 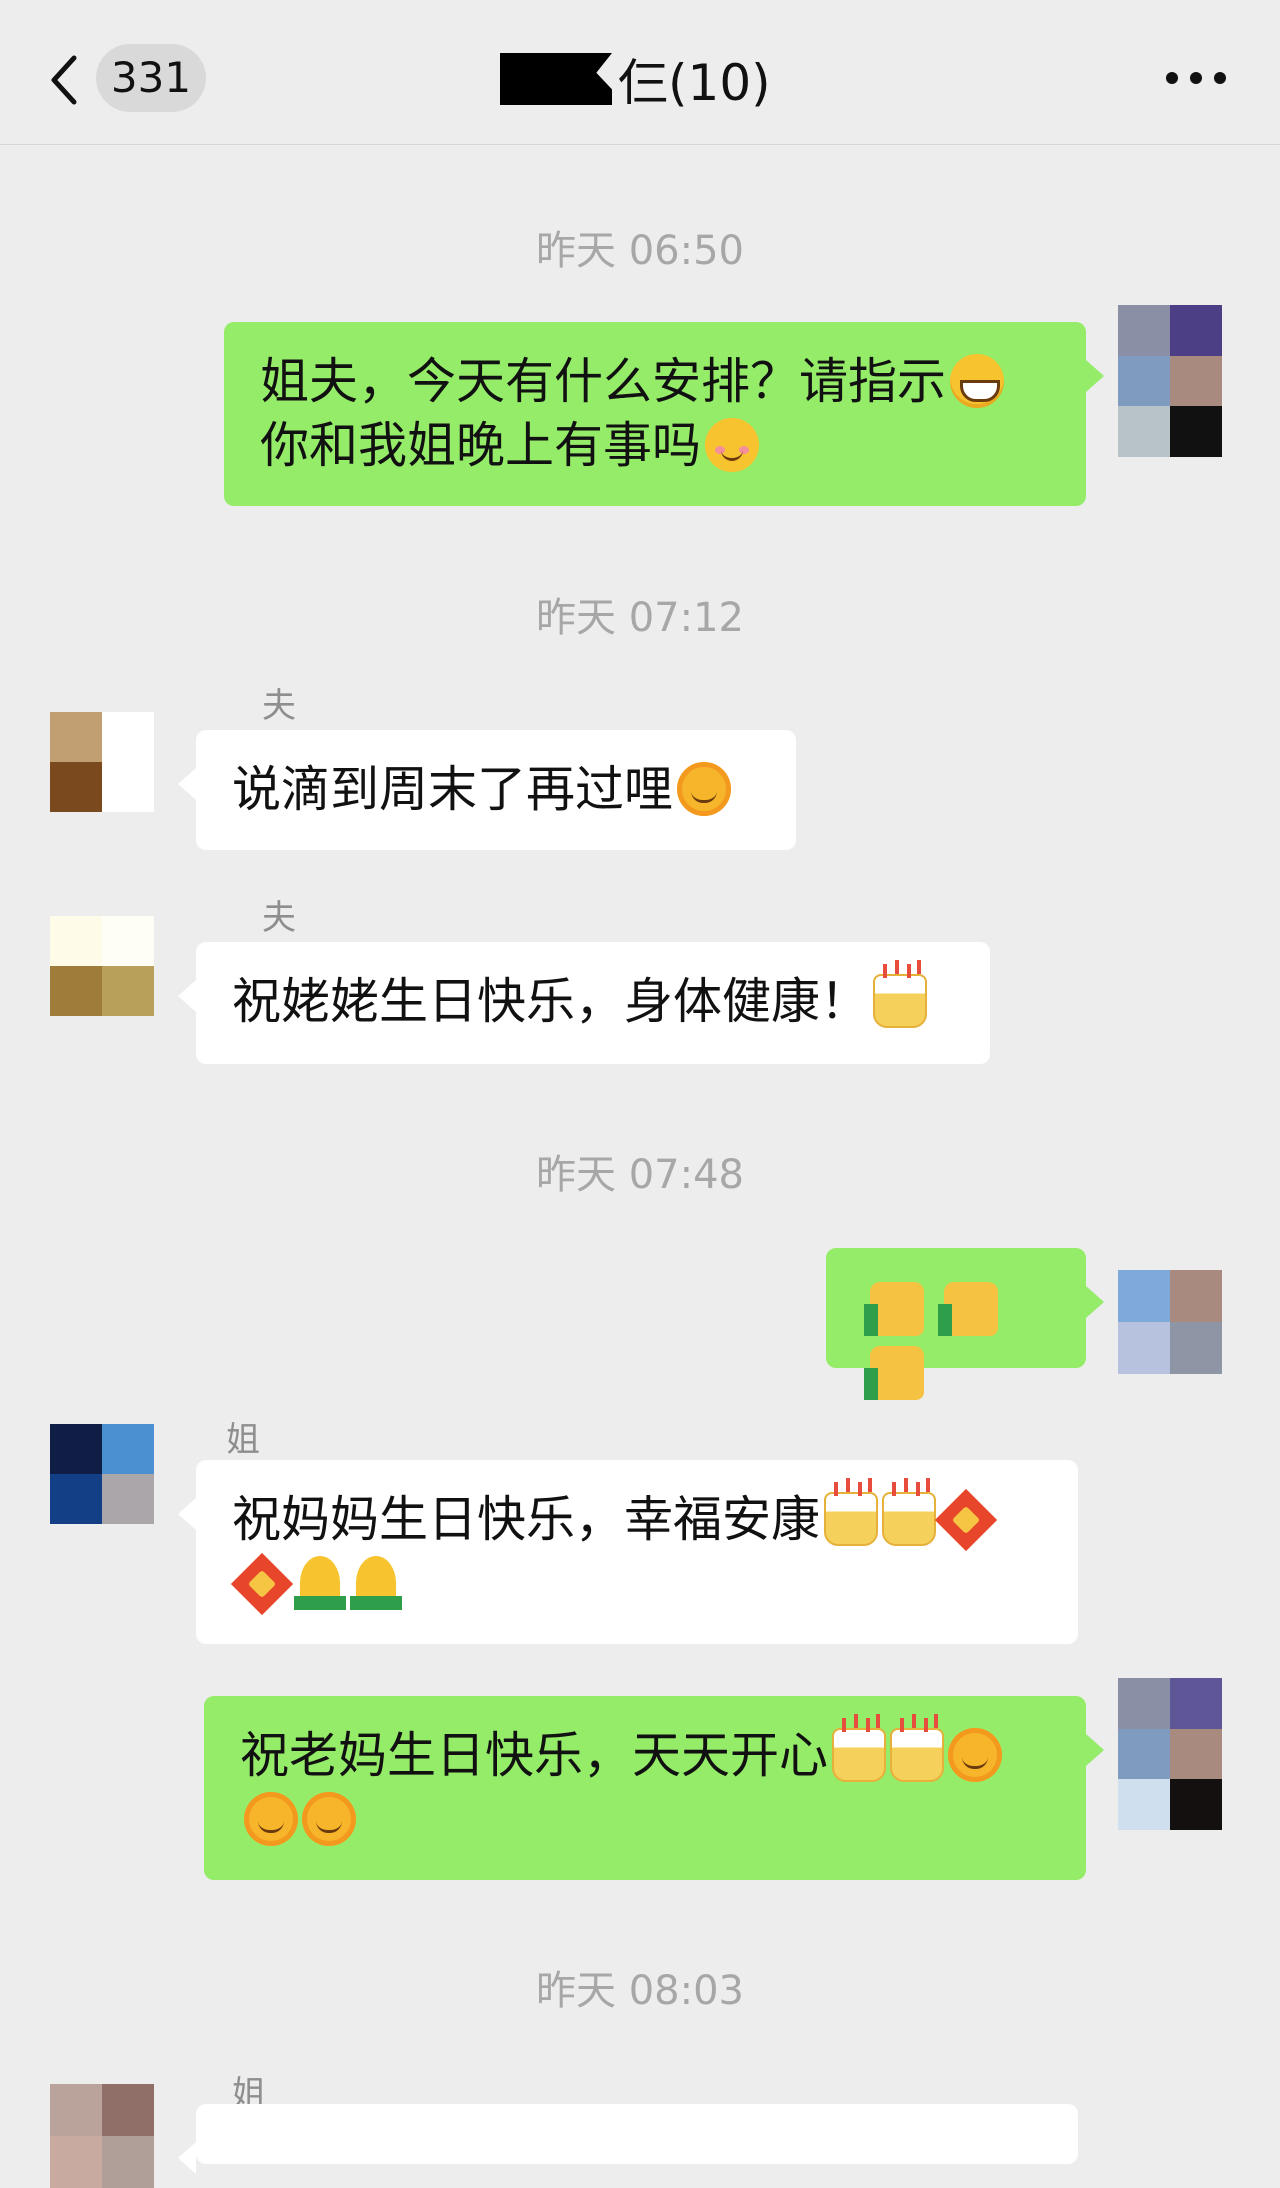 What do you see at coordinates (534, 1755) in the screenshot?
I see `message-text: 祝老妈生日快乐，天天开心` at bounding box center [534, 1755].